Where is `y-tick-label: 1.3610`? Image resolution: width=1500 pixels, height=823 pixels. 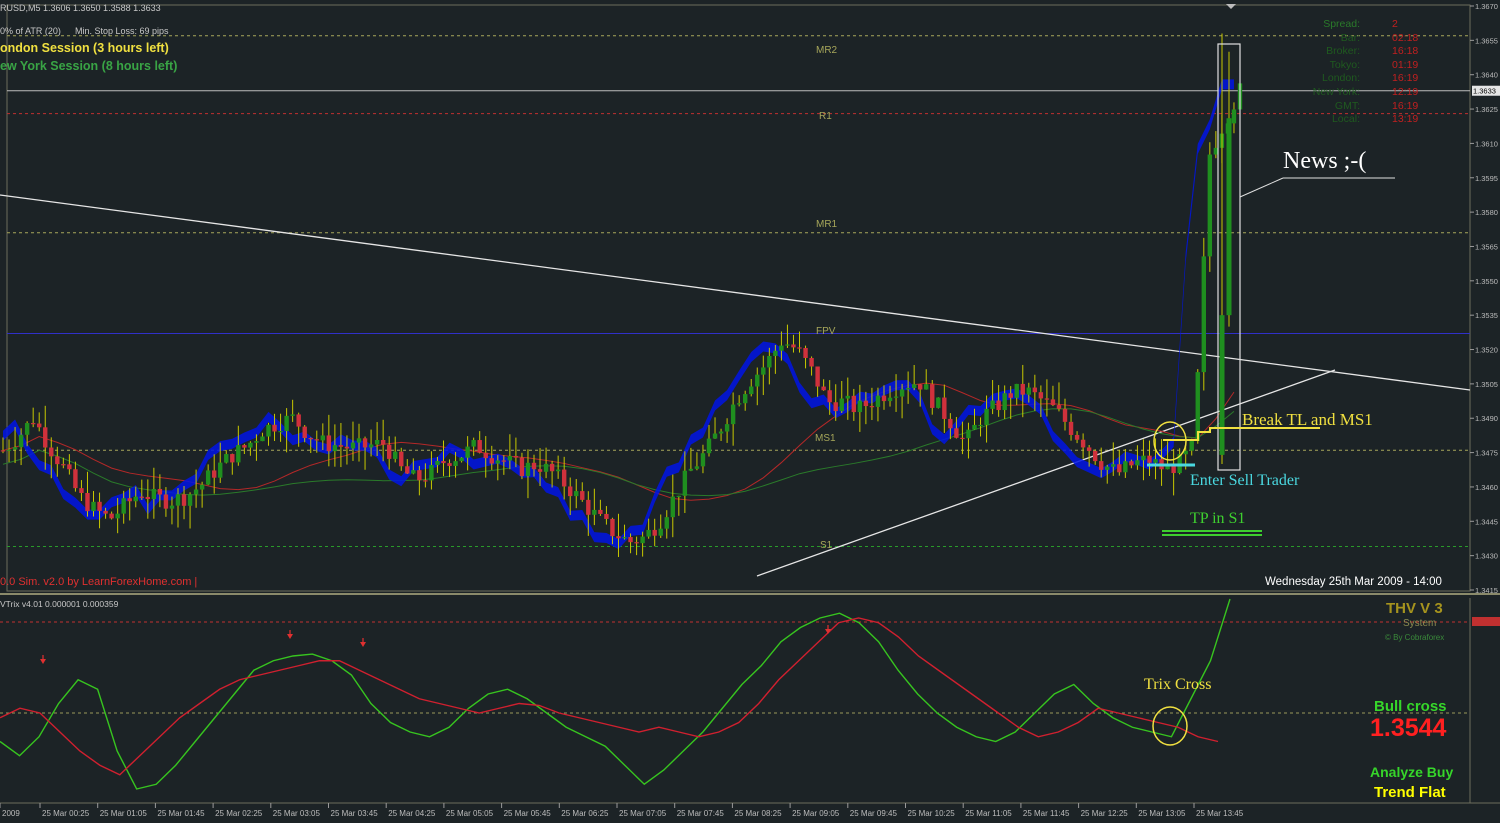
y-tick-label: 1.3610 is located at coordinates (1486, 143).